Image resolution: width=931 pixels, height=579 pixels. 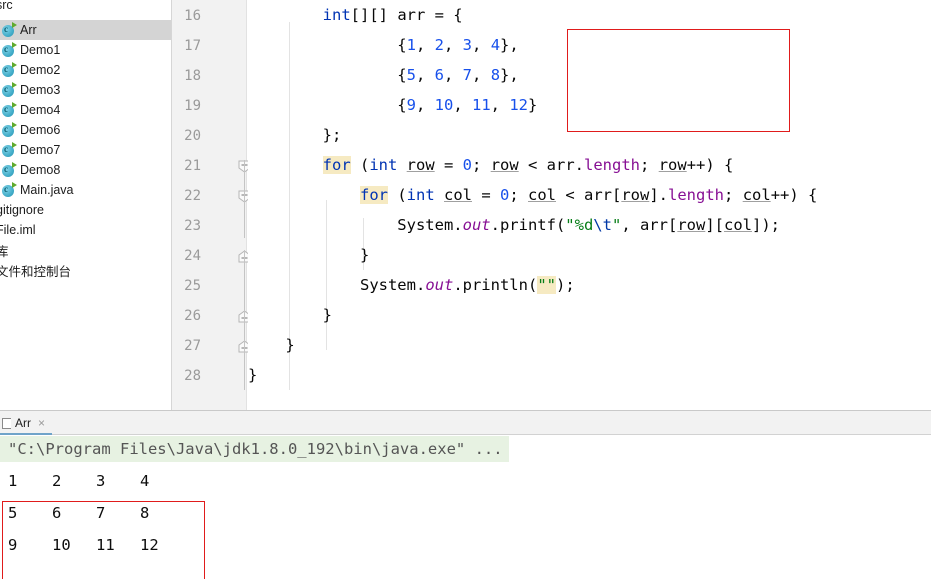 I want to click on code-line-24: }, so click(x=308, y=255).